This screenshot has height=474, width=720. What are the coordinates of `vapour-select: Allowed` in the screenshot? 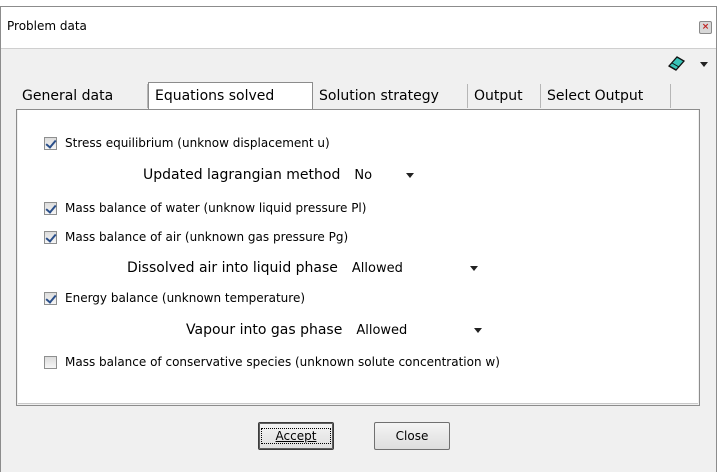 It's located at (415, 330).